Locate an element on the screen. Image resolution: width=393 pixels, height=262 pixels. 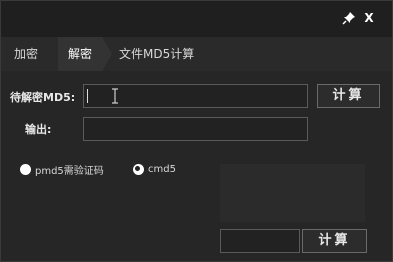
captcha-image-area is located at coordinates (292, 193).